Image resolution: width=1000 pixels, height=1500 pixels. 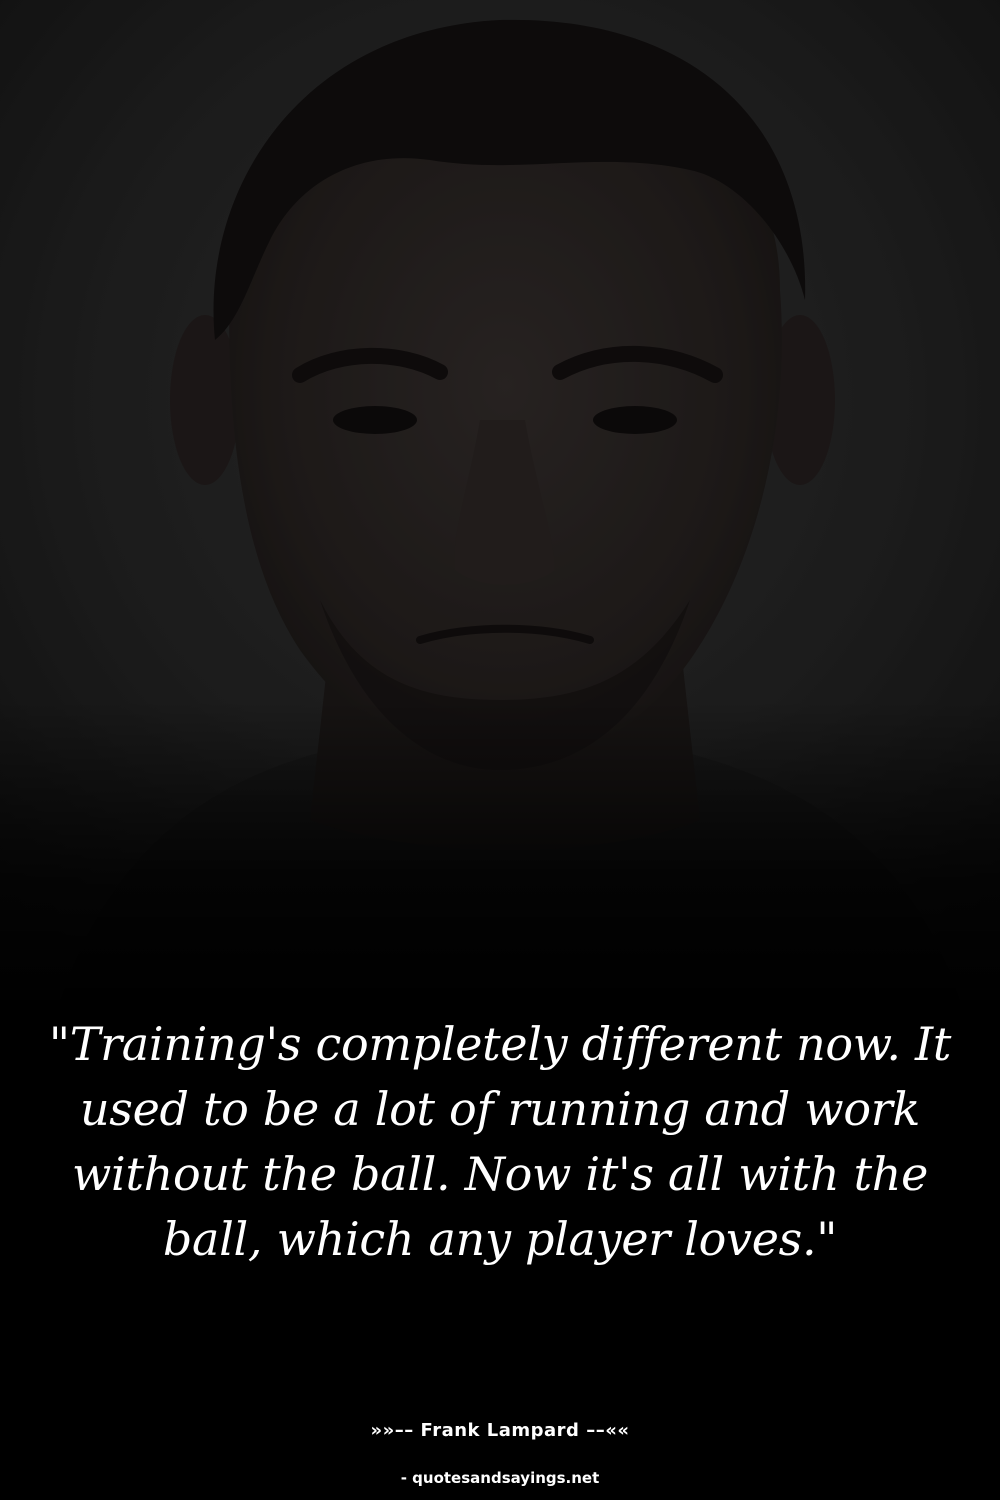 I want to click on quote-author: »»–– Frank Lampard ––««, so click(x=500, y=1430).